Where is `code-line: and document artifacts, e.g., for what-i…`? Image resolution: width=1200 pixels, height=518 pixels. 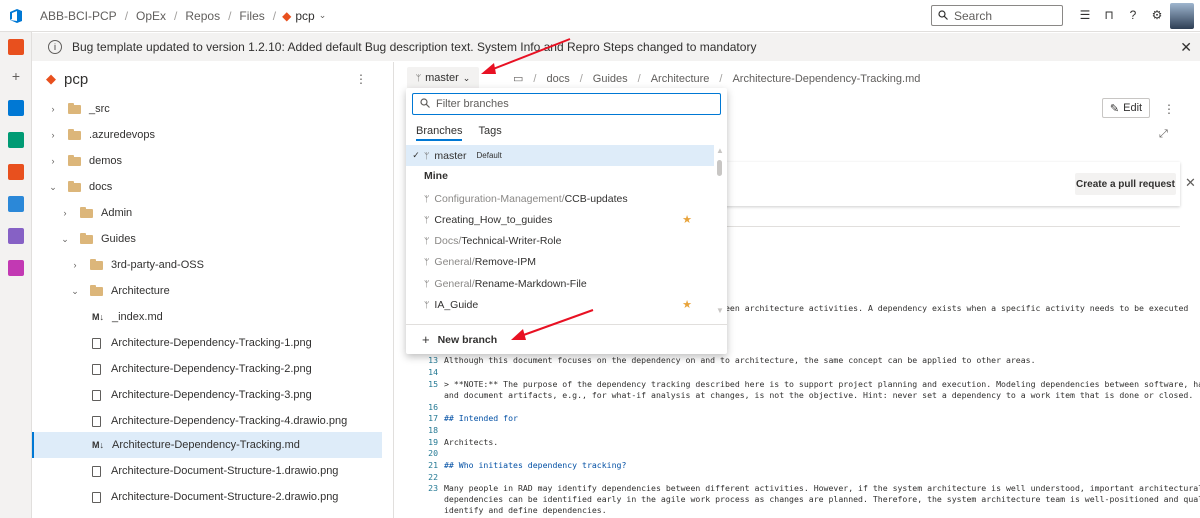
code-line: and document artifacts, e.g., for what-i… is located at coordinates (806, 395).